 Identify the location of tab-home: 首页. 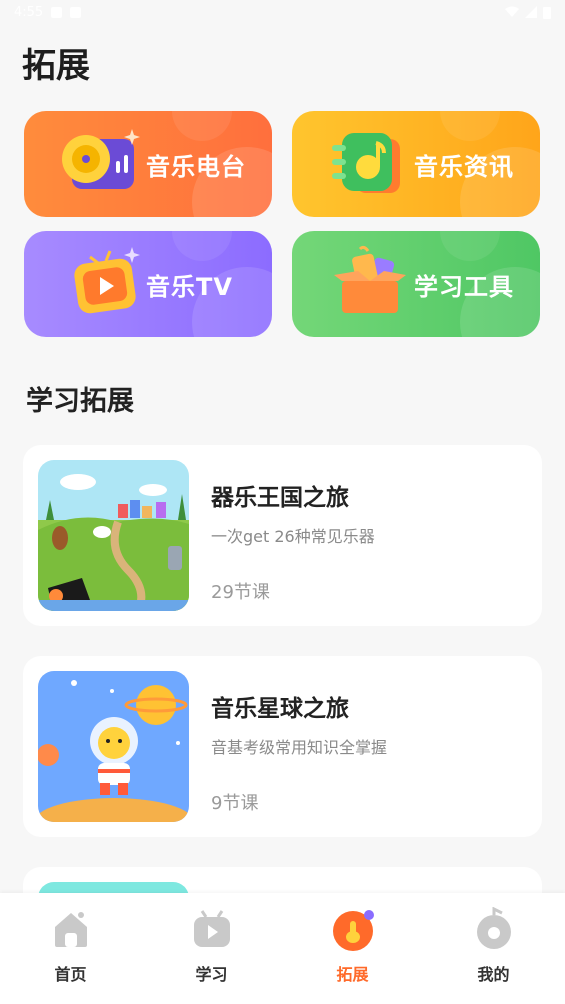
(70, 948).